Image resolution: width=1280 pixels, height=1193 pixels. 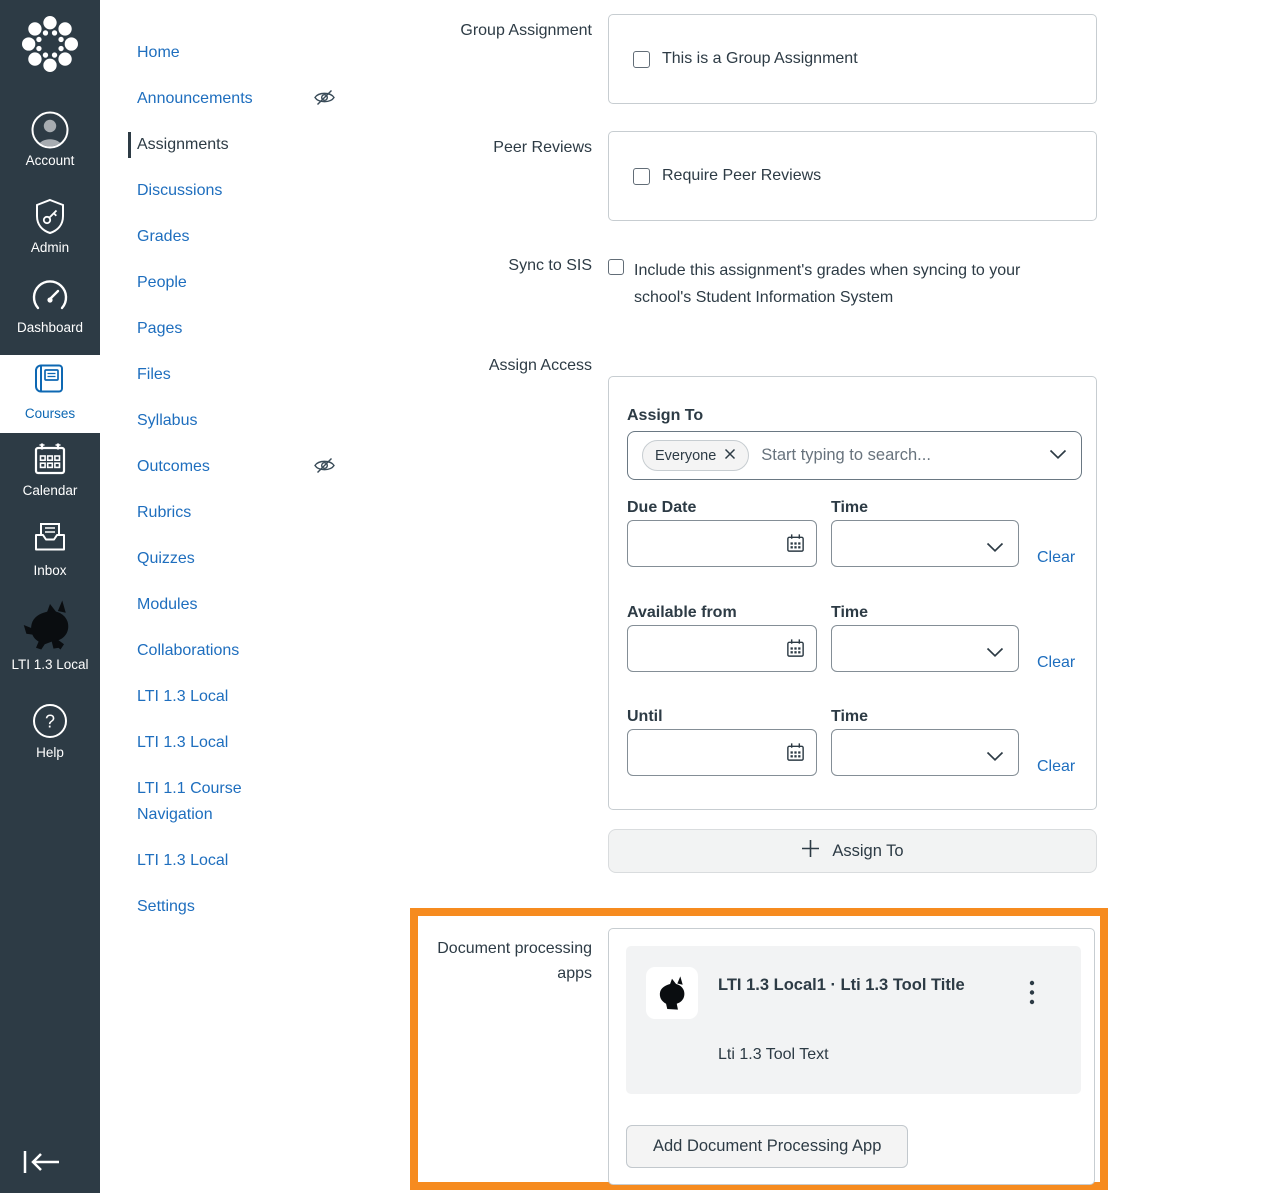 What do you see at coordinates (730, 456) in the screenshot?
I see `remove-tag-icon` at bounding box center [730, 456].